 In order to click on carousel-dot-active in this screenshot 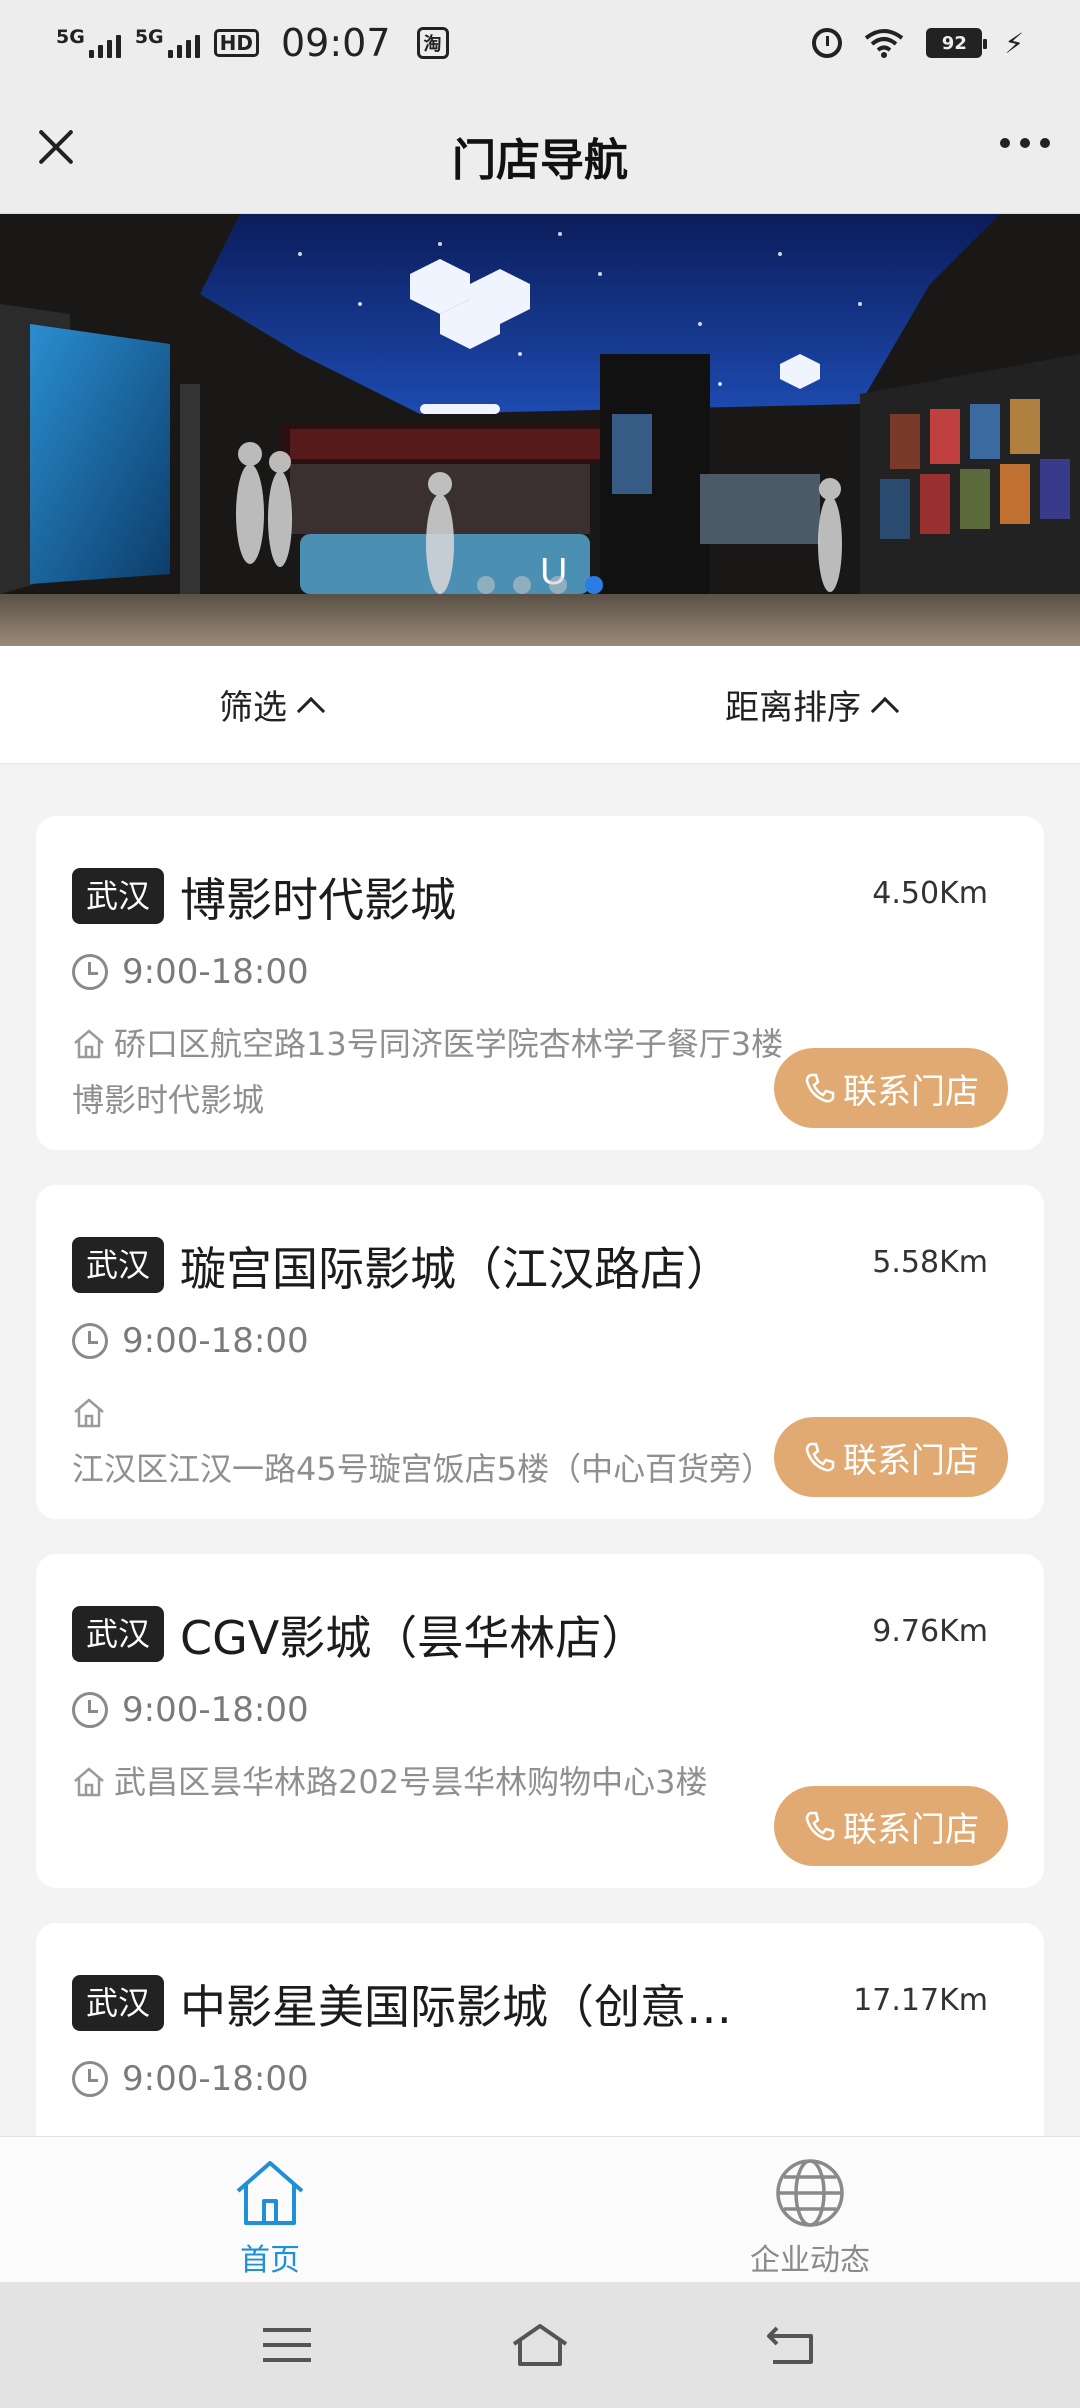, I will do `click(594, 585)`.